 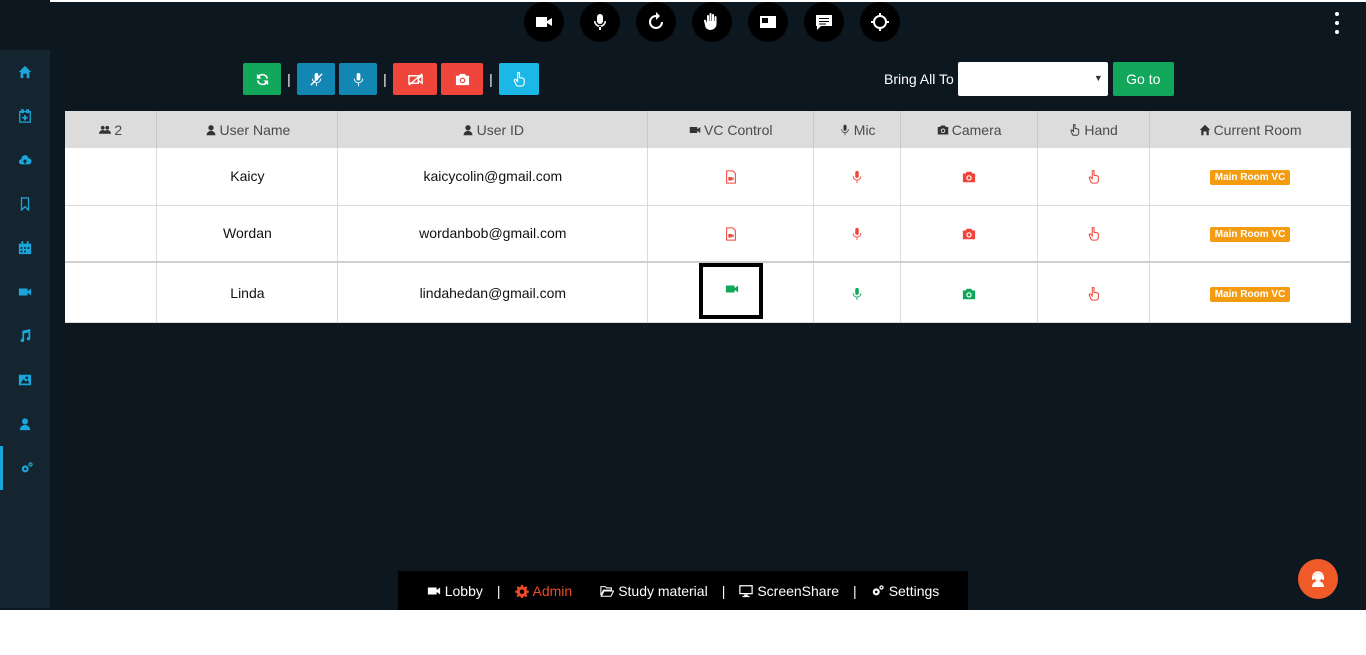 I want to click on header-user-id: User ID, so click(x=493, y=129).